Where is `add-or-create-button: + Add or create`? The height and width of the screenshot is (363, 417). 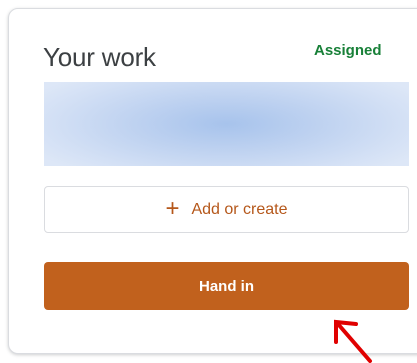 add-or-create-button: + Add or create is located at coordinates (226, 209).